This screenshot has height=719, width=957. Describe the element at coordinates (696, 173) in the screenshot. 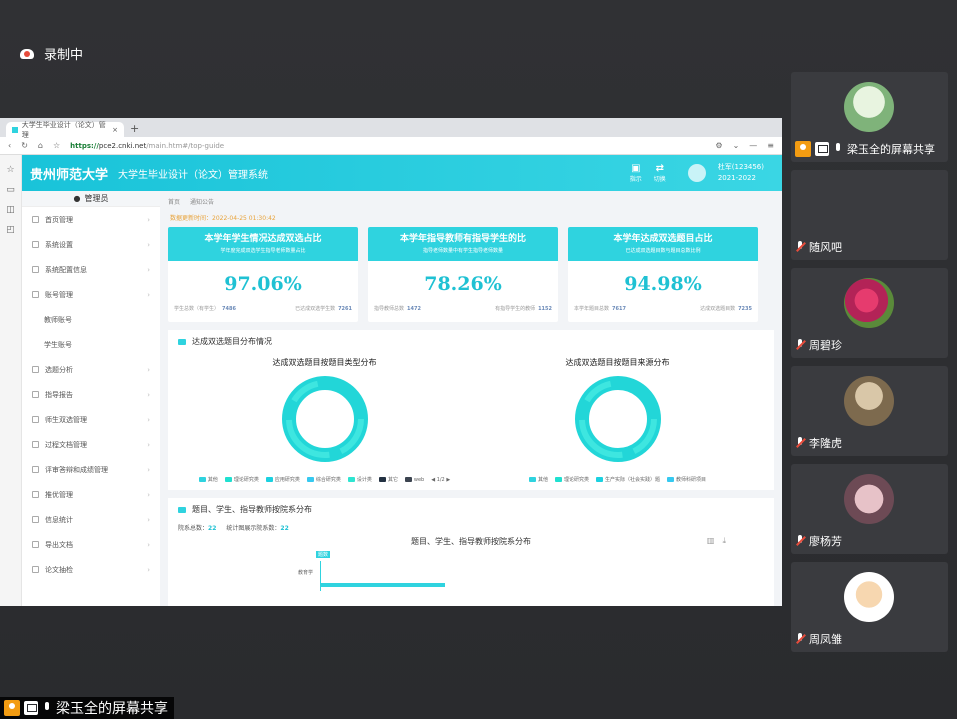

I see `user-avatar` at that location.